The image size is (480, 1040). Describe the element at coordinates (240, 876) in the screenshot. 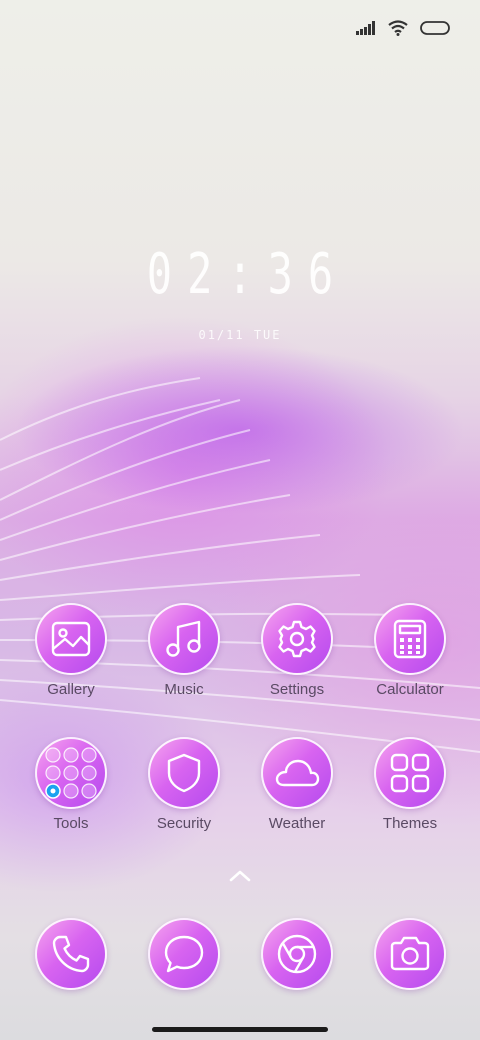

I see `chevron-up-icon` at that location.